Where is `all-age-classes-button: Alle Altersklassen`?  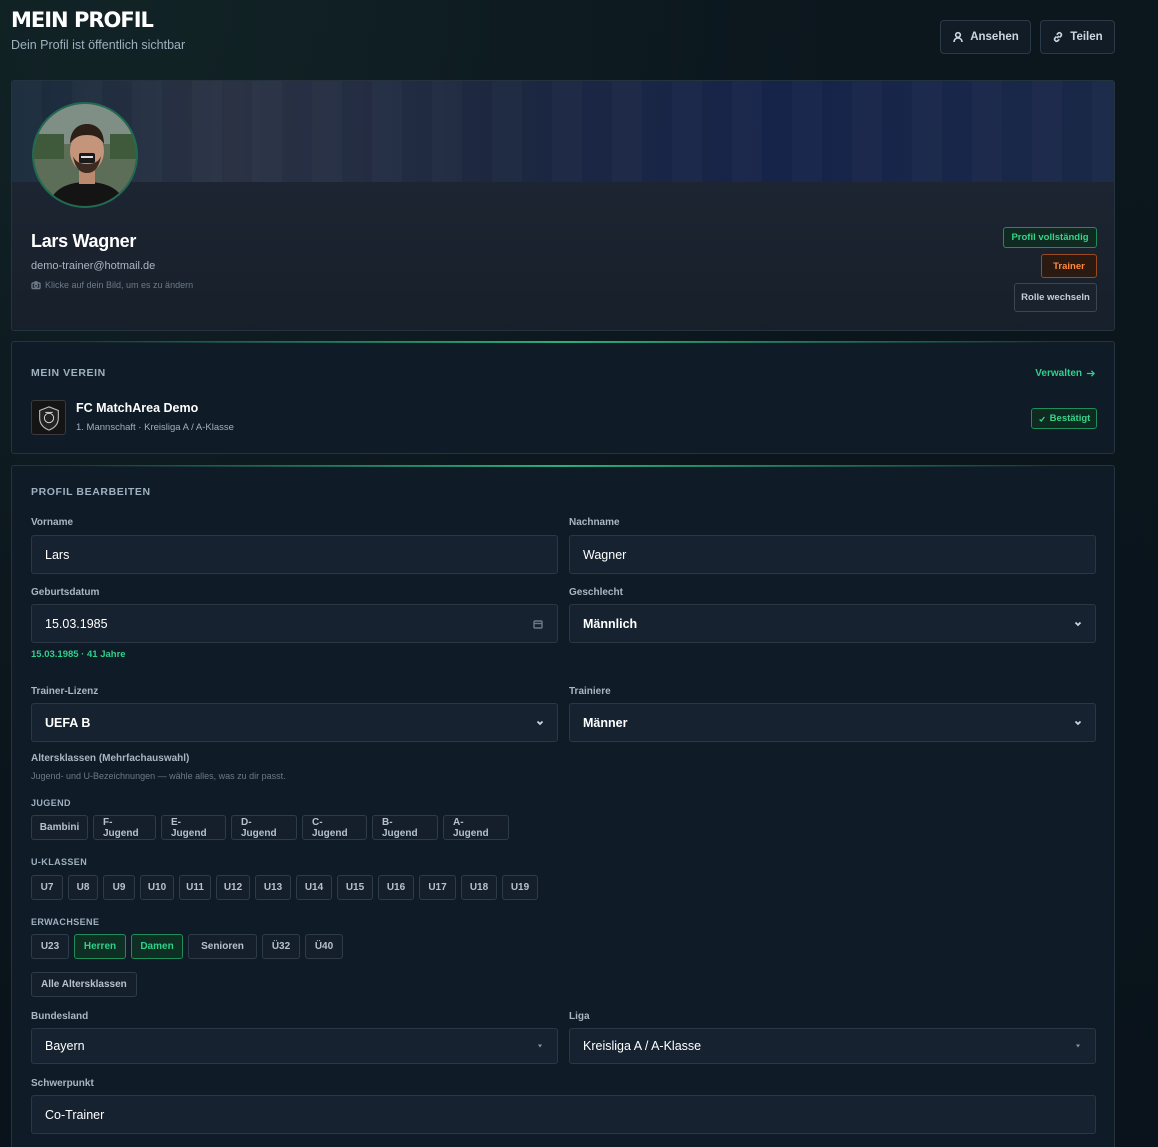
all-age-classes-button: Alle Altersklassen is located at coordinates (84, 984).